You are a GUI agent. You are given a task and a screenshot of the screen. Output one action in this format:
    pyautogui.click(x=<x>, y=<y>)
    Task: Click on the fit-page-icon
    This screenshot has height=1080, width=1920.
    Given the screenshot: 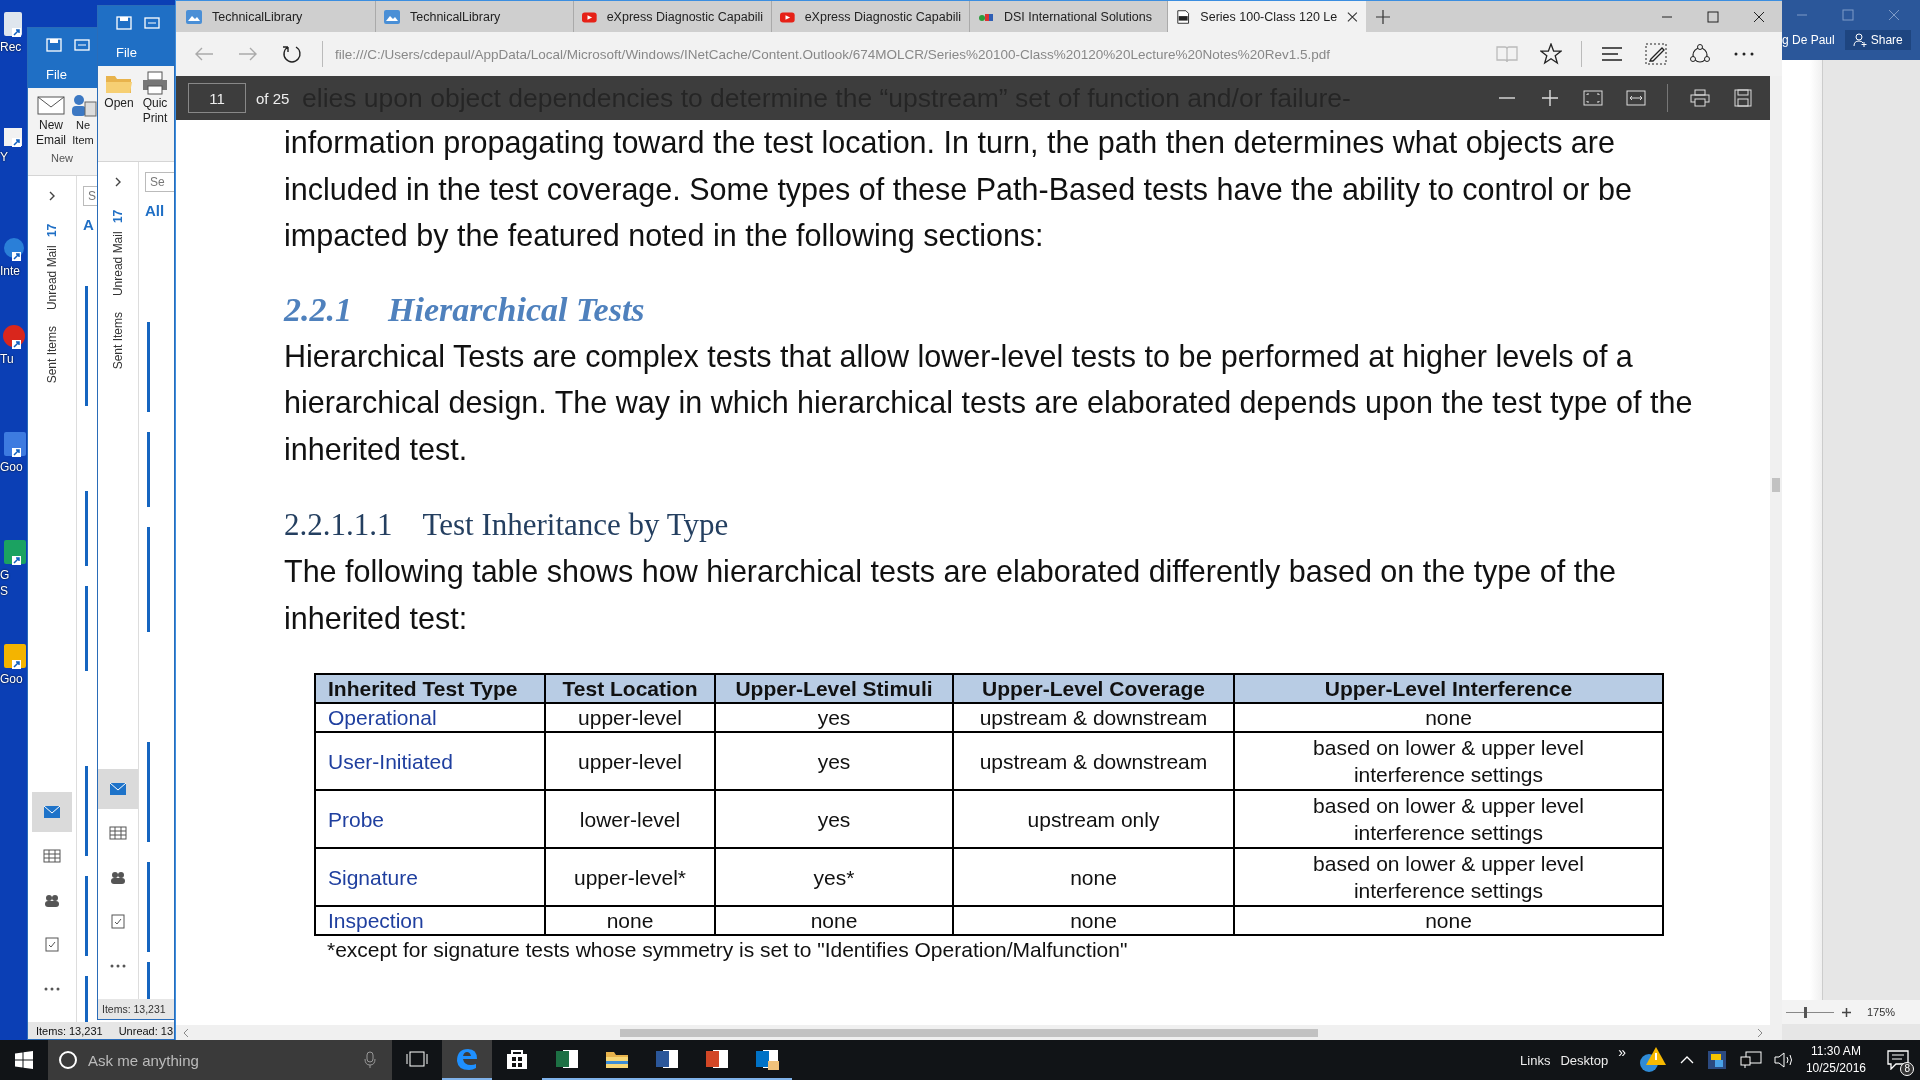 What is the action you would take?
    pyautogui.click(x=1592, y=98)
    